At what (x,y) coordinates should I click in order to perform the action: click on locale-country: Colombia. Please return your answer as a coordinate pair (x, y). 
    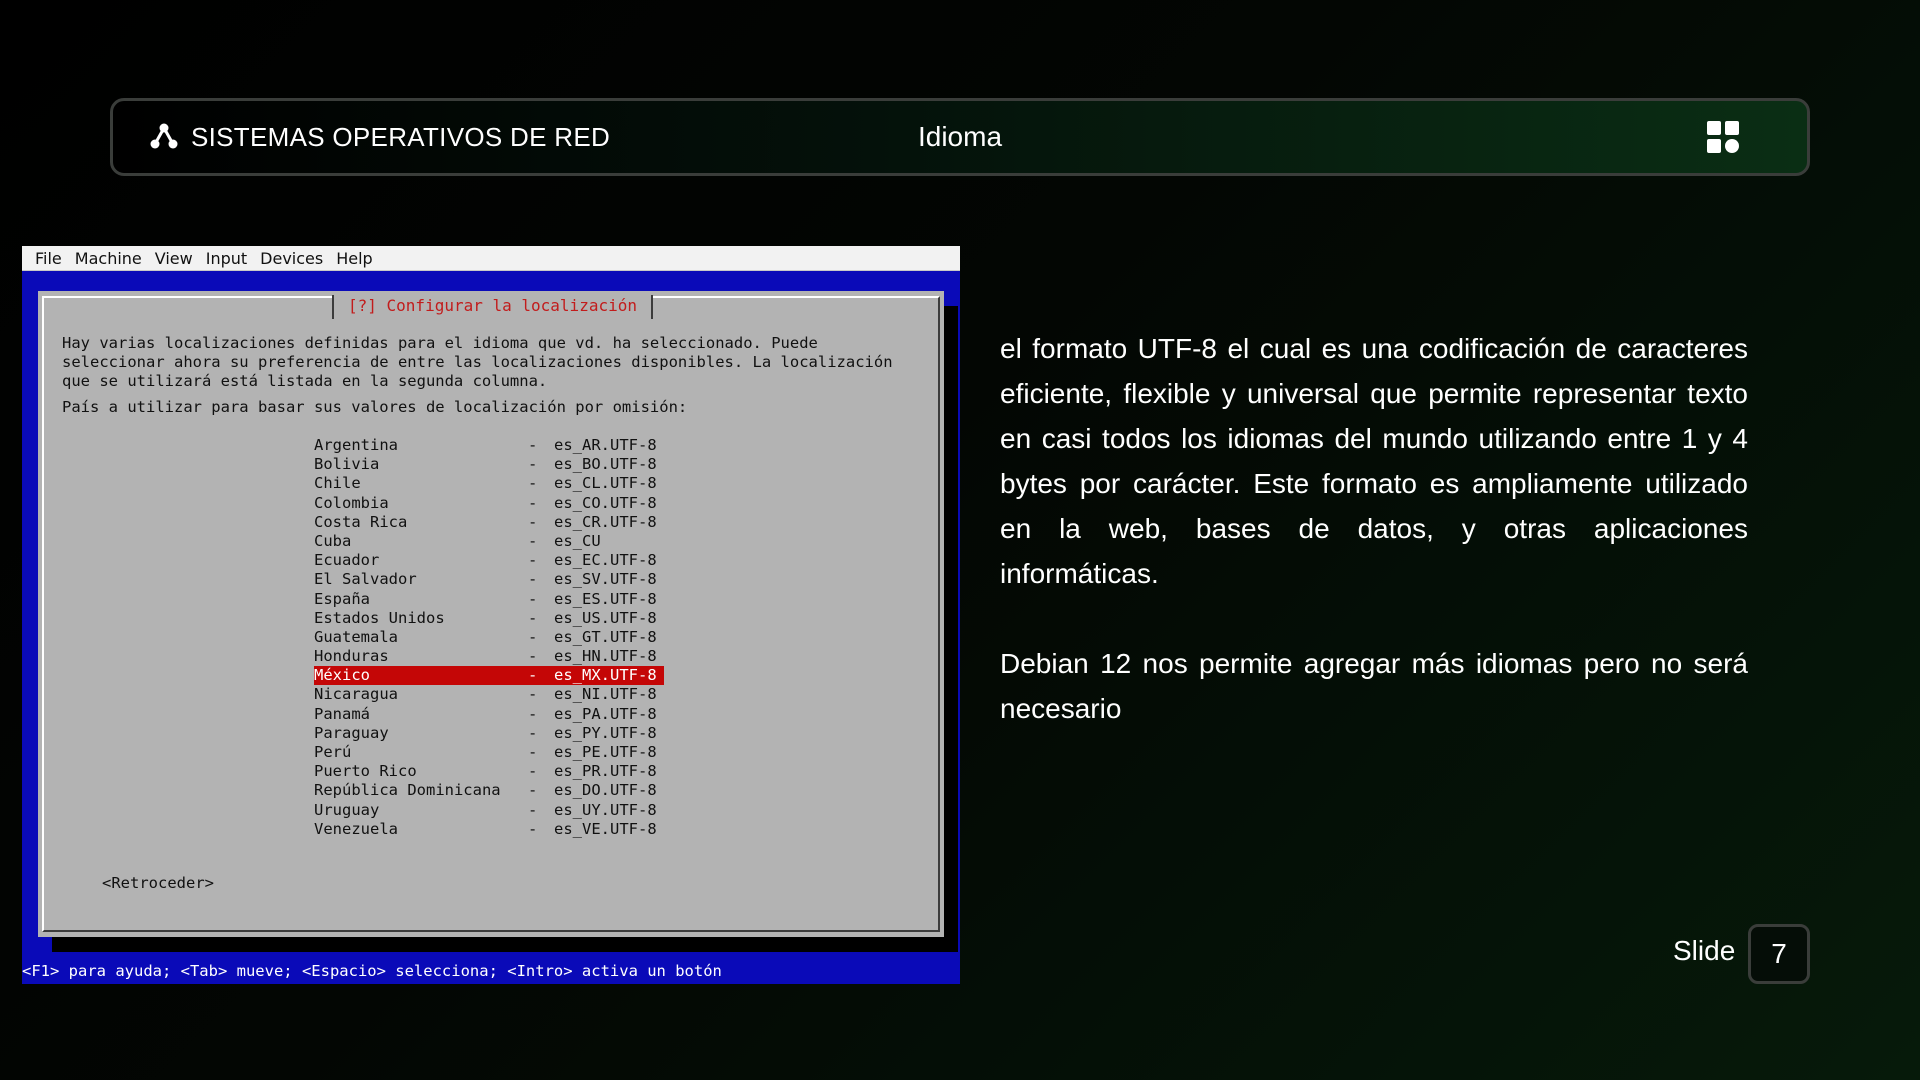
    Looking at the image, I should click on (351, 502).